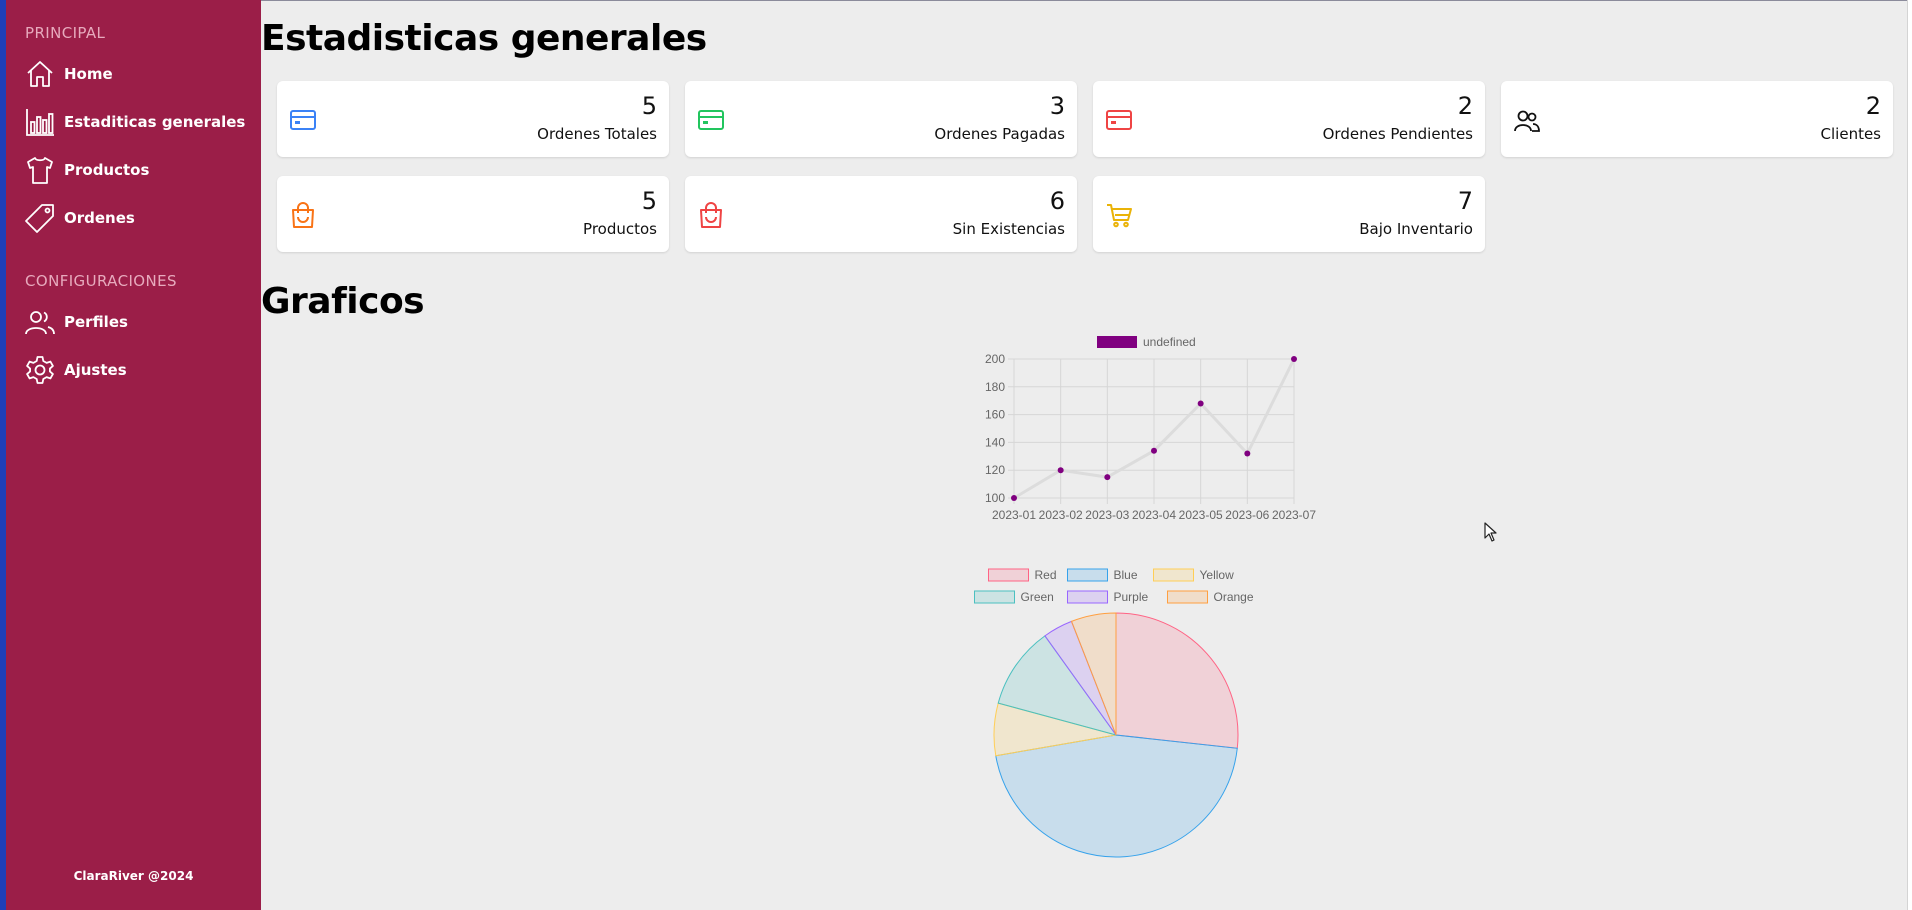 This screenshot has width=1912, height=910. Describe the element at coordinates (995, 442) in the screenshot. I see `y-tick-label: 140` at that location.